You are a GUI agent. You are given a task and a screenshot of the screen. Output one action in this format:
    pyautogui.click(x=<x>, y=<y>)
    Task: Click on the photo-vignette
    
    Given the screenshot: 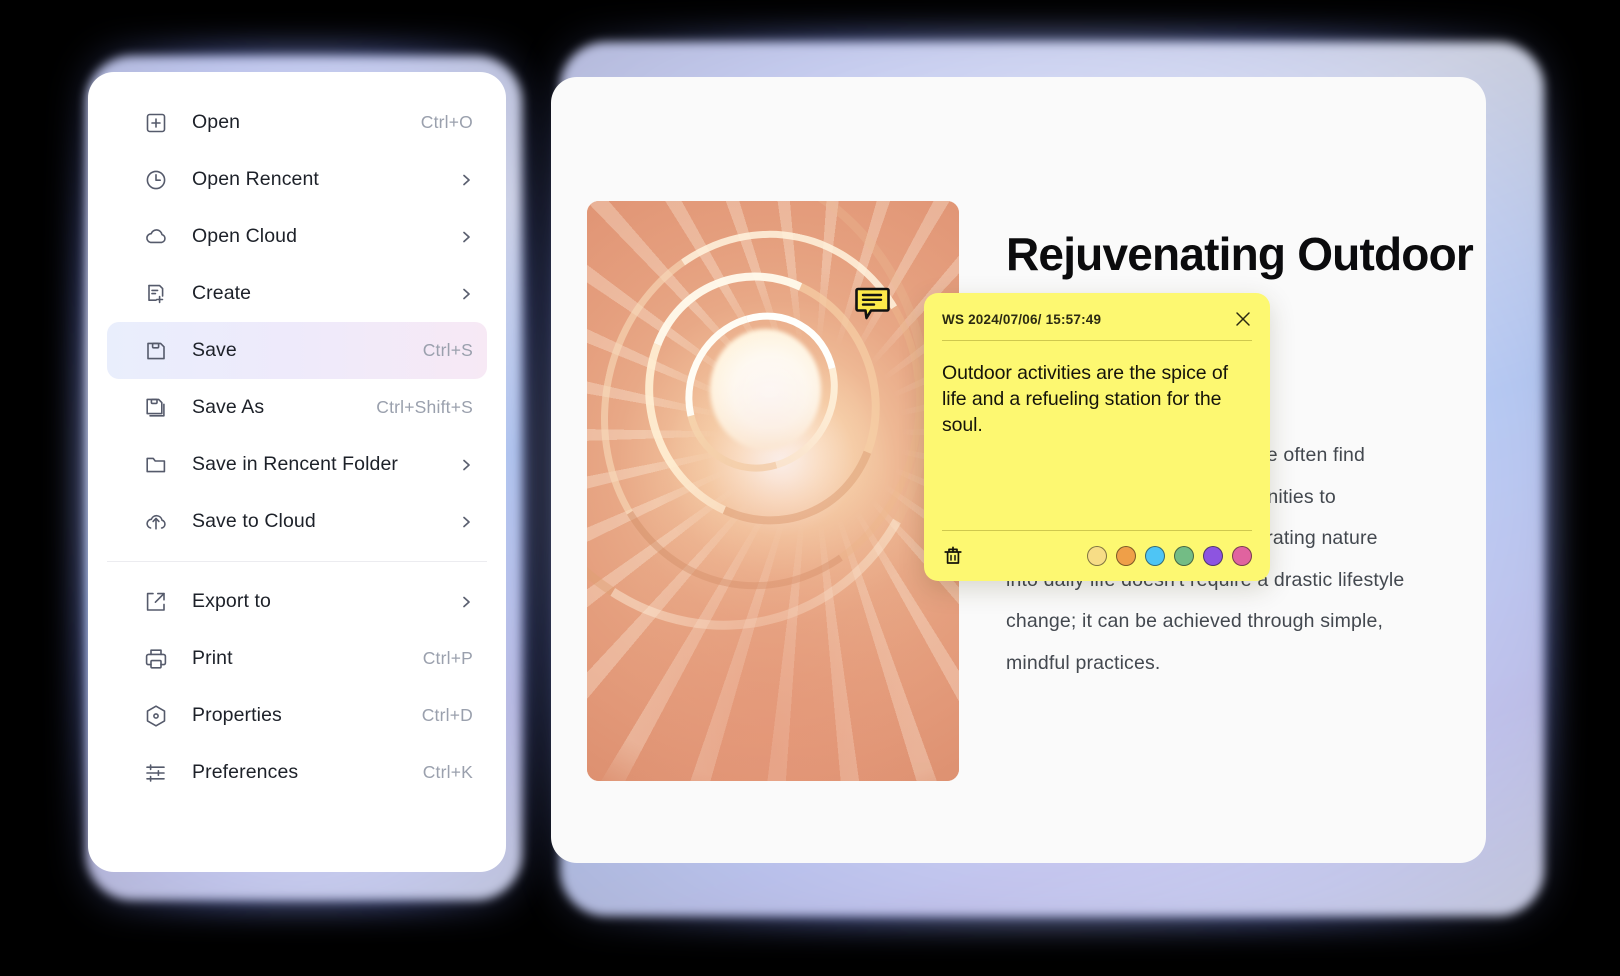 What is the action you would take?
    pyautogui.click(x=773, y=491)
    